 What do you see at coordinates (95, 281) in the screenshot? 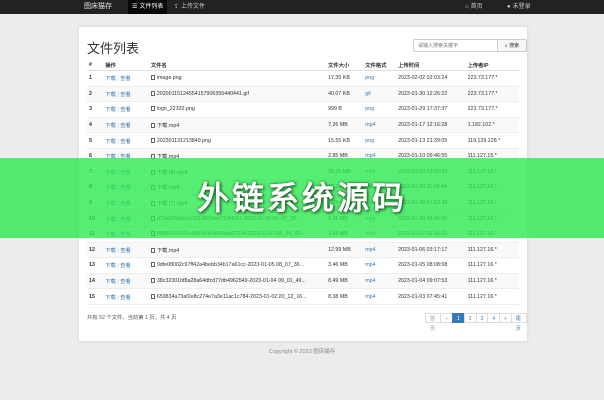
I see `row-index: 14` at bounding box center [95, 281].